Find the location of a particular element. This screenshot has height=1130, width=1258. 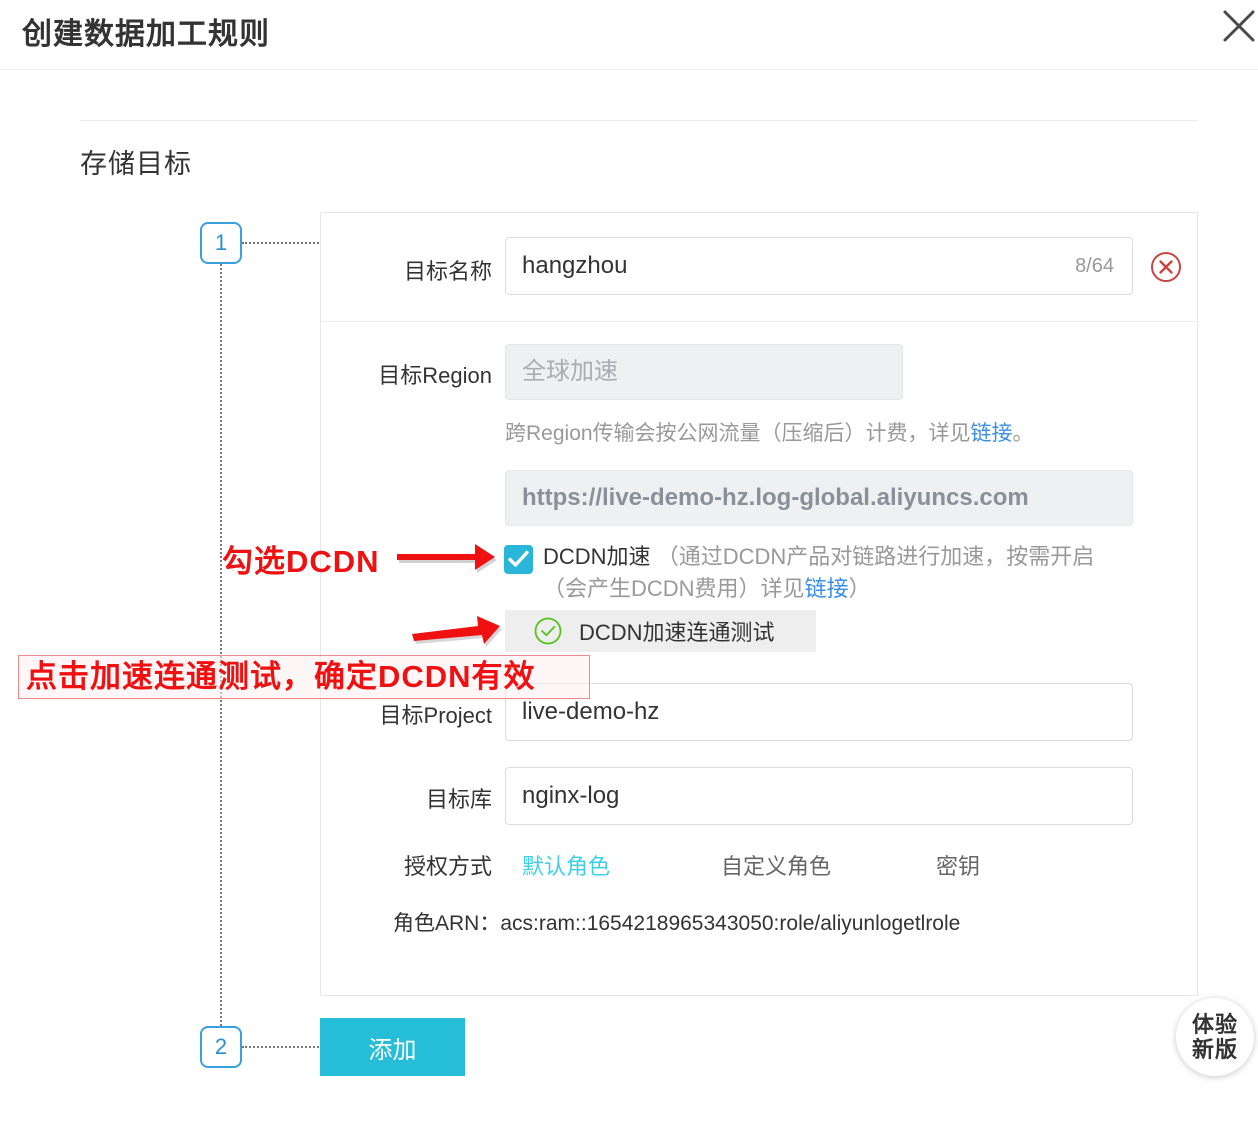

region-helper-link: 链接 is located at coordinates (992, 433).